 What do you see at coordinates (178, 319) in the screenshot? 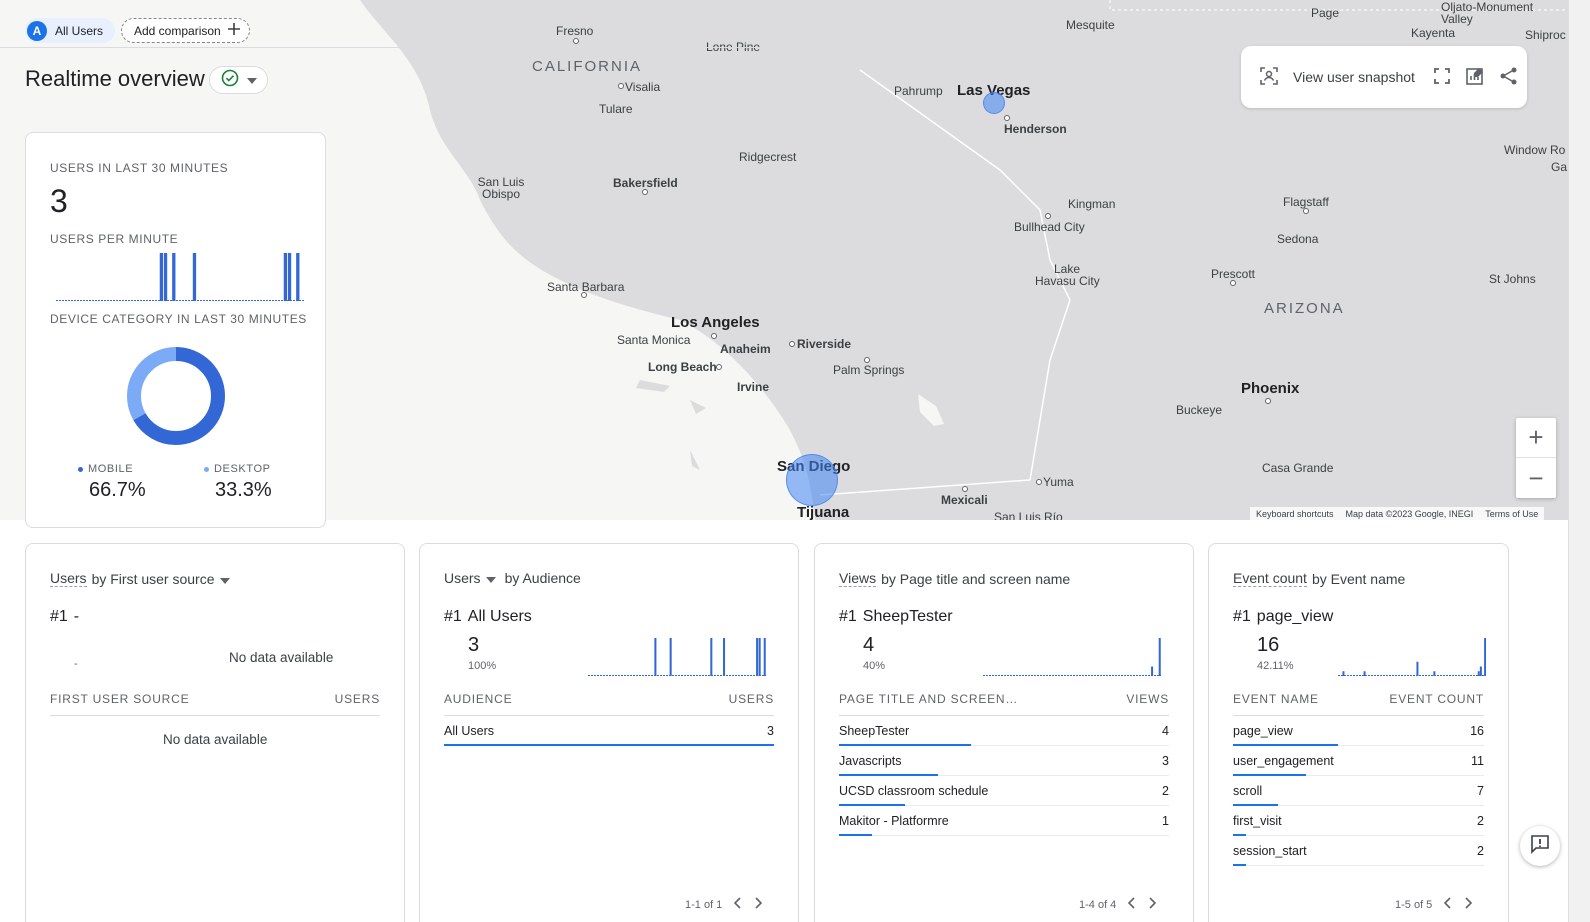
I see `device-category-label: DEVICE CATEGORY IN LAST 30 MINUTES` at bounding box center [178, 319].